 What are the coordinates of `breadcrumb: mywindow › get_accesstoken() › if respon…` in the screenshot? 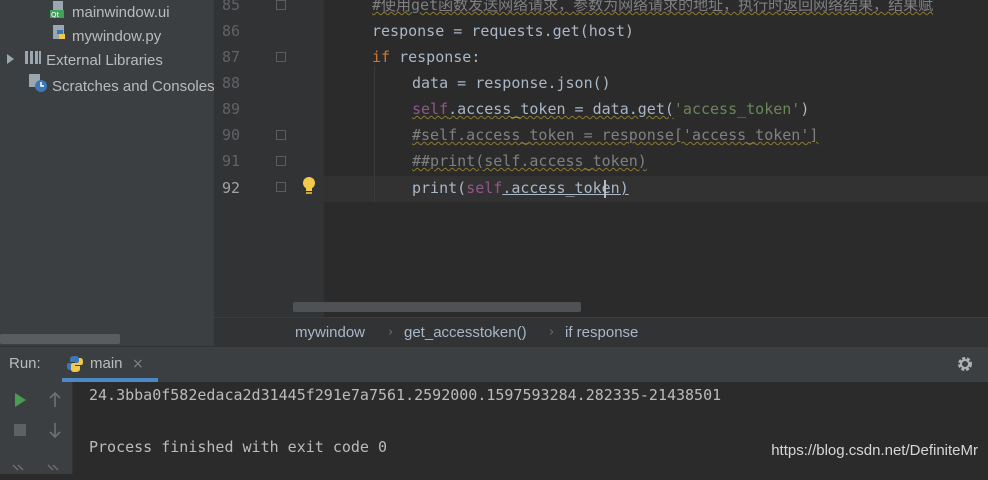 It's located at (601, 332).